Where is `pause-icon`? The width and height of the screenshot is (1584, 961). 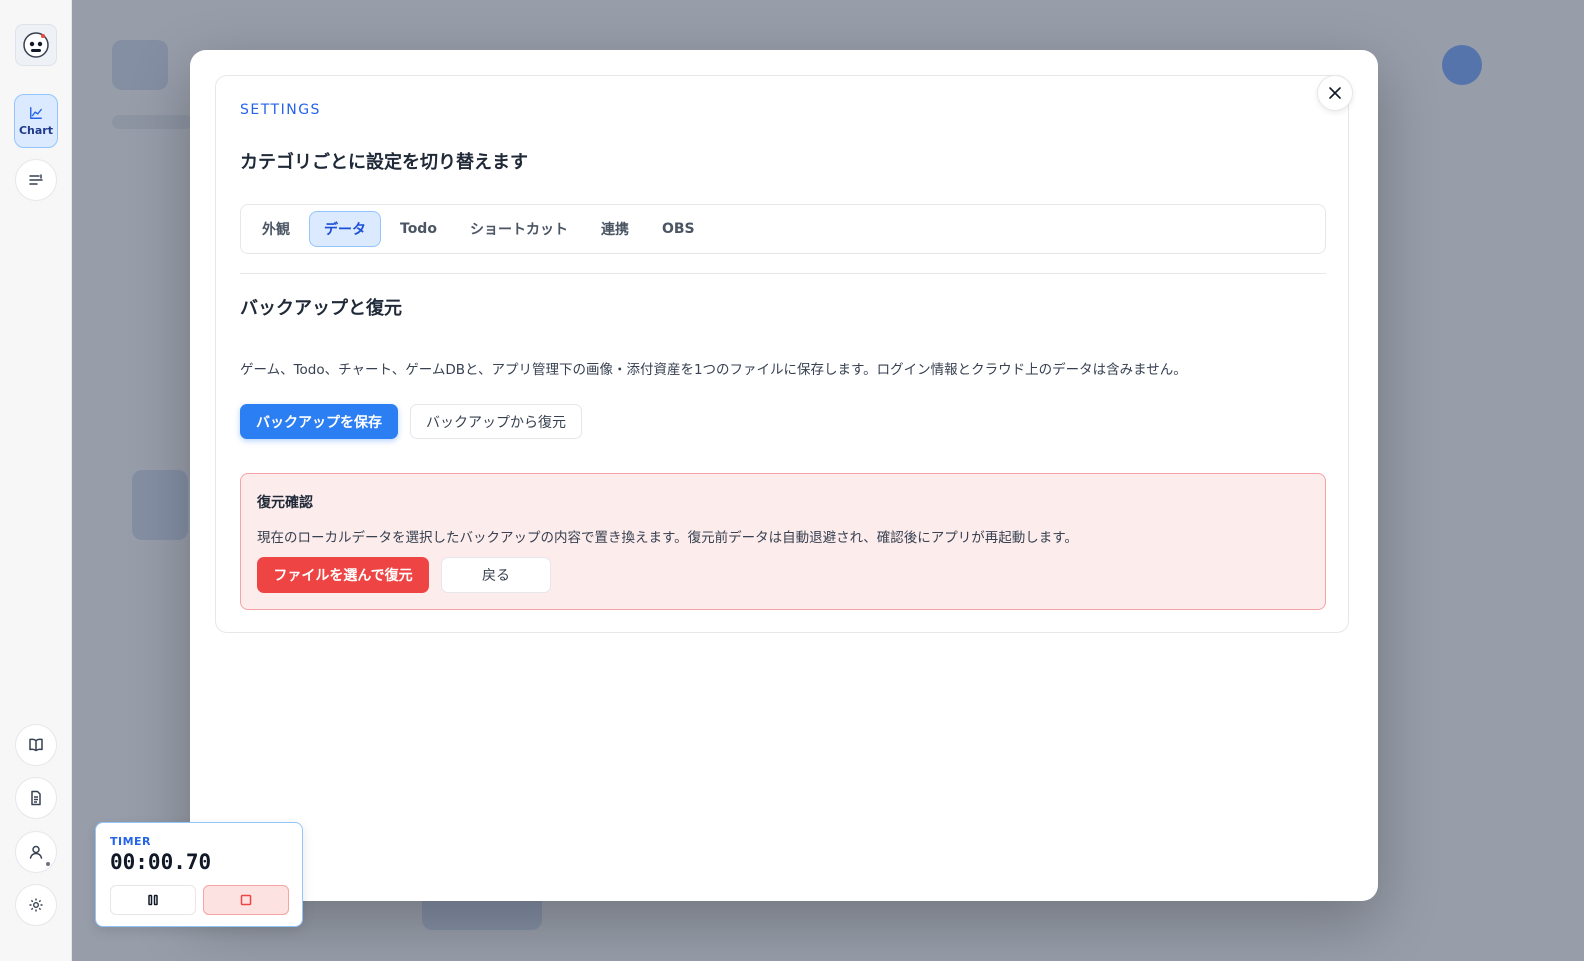
pause-icon is located at coordinates (153, 900).